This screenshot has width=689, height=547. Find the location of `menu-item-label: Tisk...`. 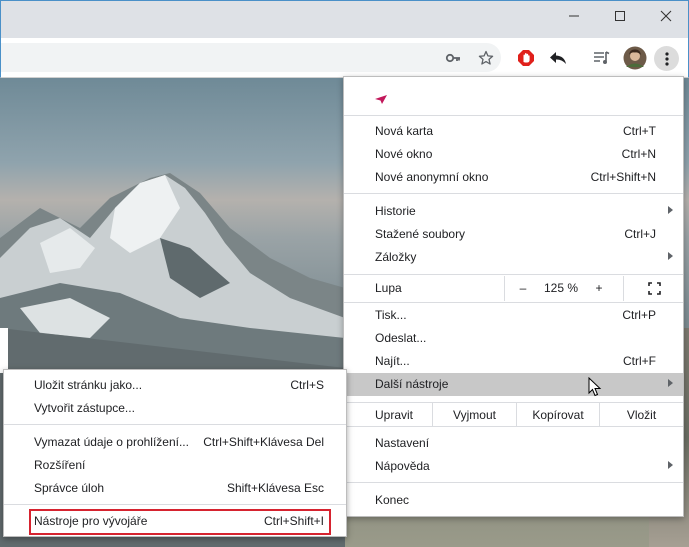

menu-item-label: Tisk... is located at coordinates (391, 315).